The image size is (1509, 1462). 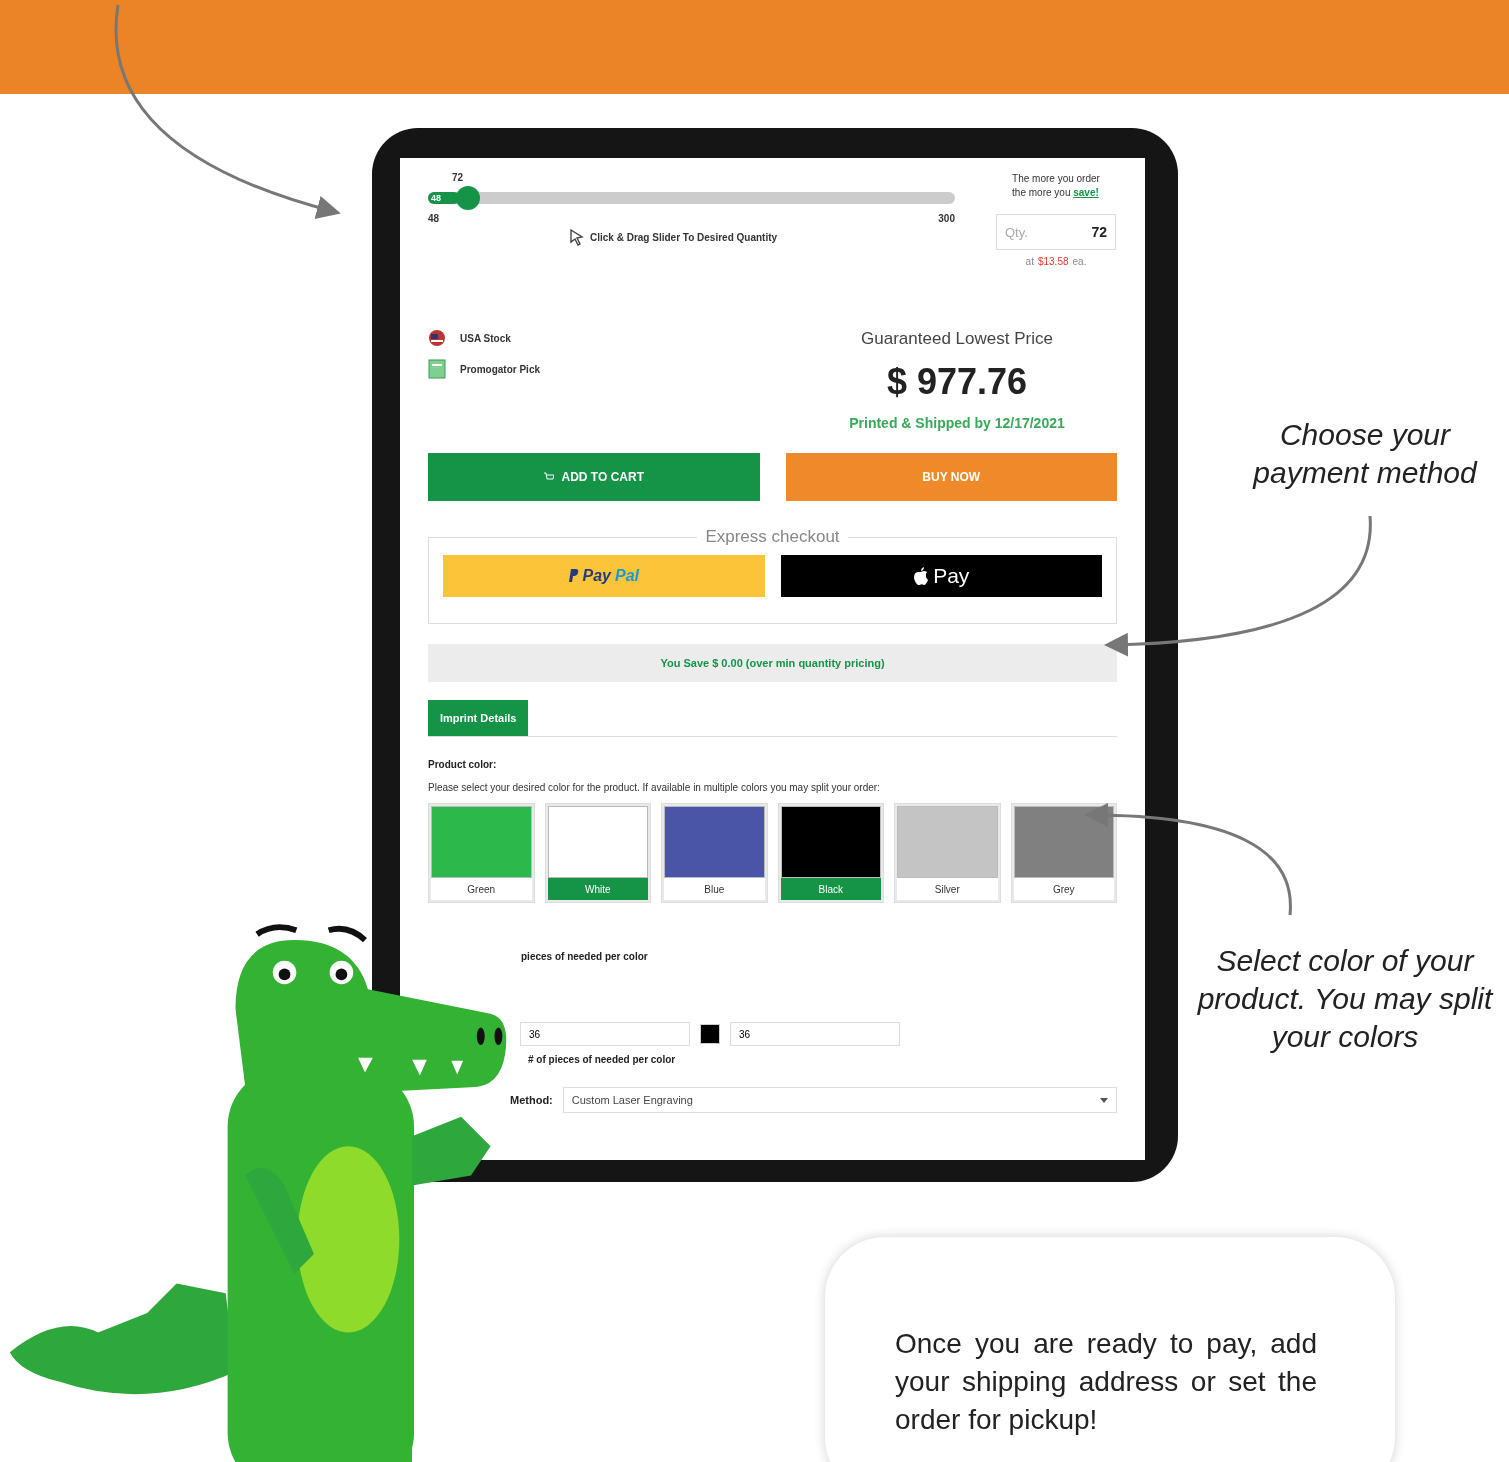 What do you see at coordinates (1099, 232) in the screenshot?
I see `qty-value: 72` at bounding box center [1099, 232].